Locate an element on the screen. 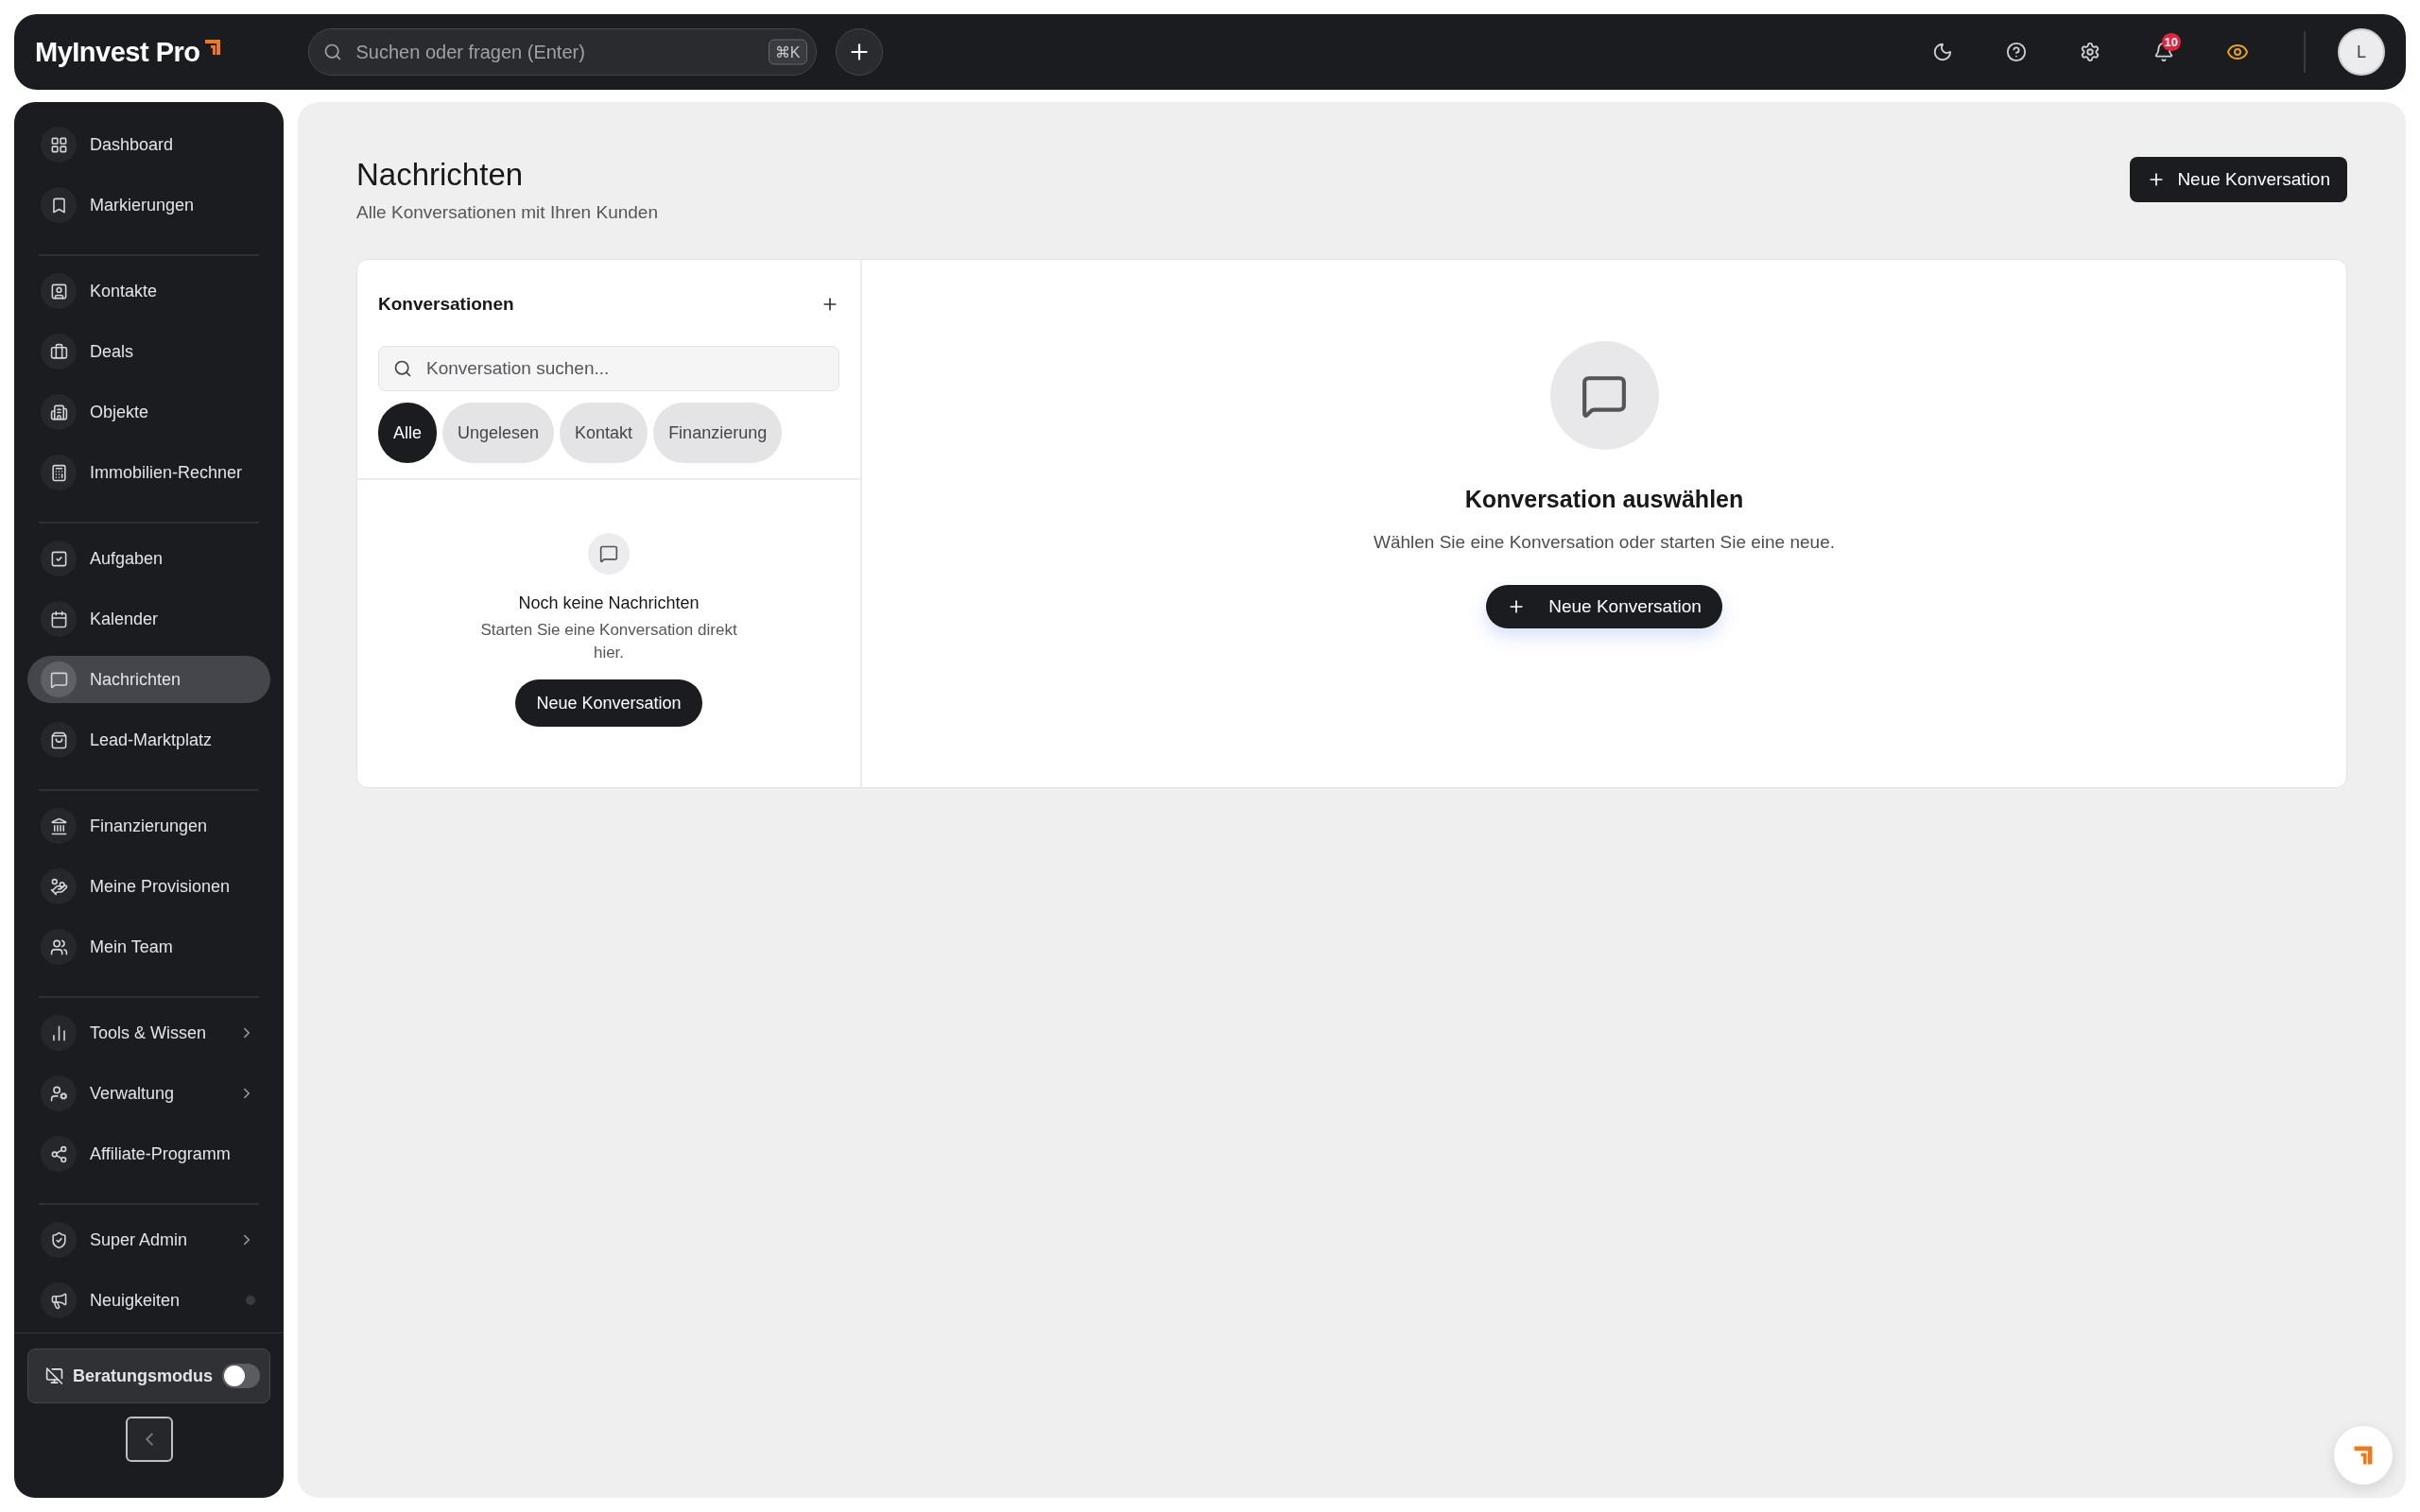  sidebar-item: Nachrichten is located at coordinates (148, 679).